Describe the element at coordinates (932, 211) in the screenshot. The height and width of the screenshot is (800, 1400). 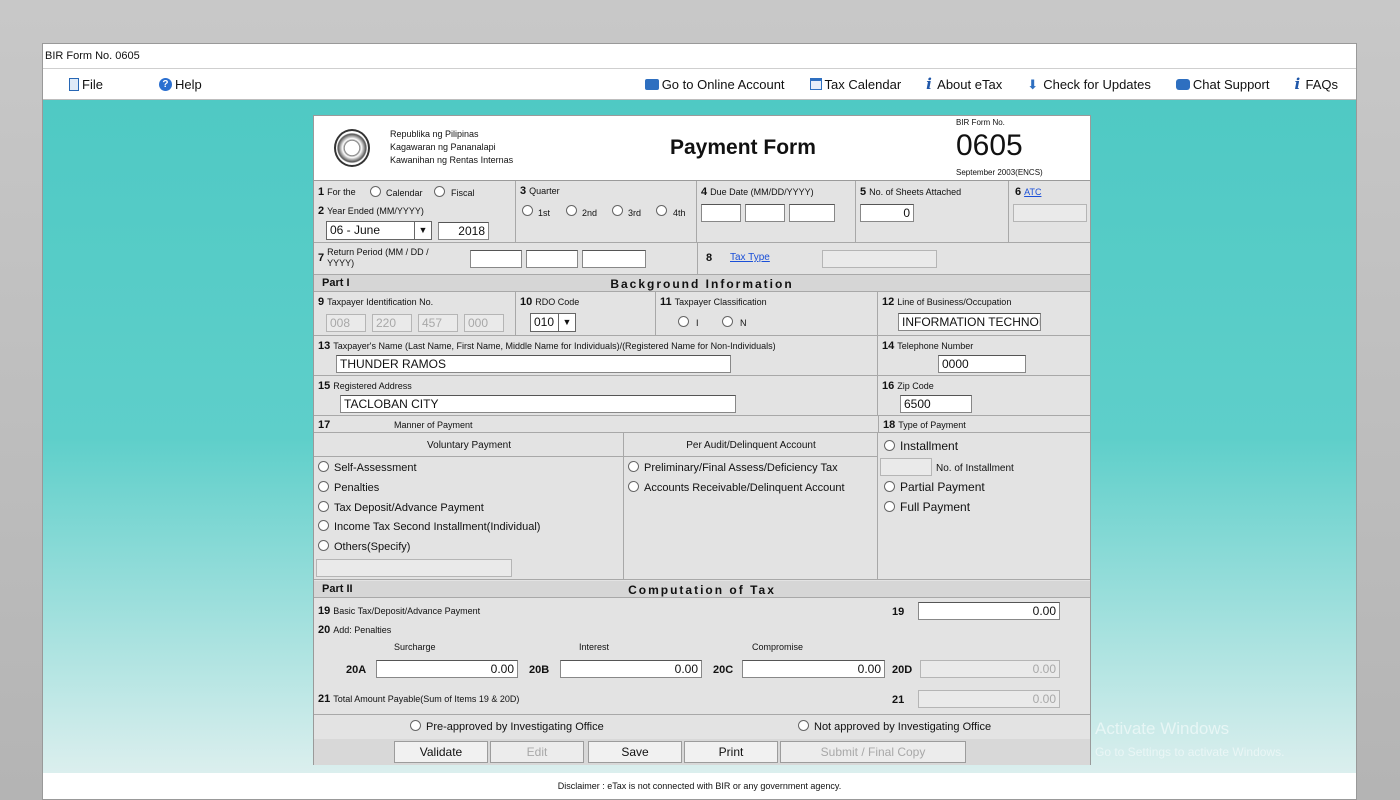
I see `cell-sheets: 5 No. of Sheets Attached 0` at that location.